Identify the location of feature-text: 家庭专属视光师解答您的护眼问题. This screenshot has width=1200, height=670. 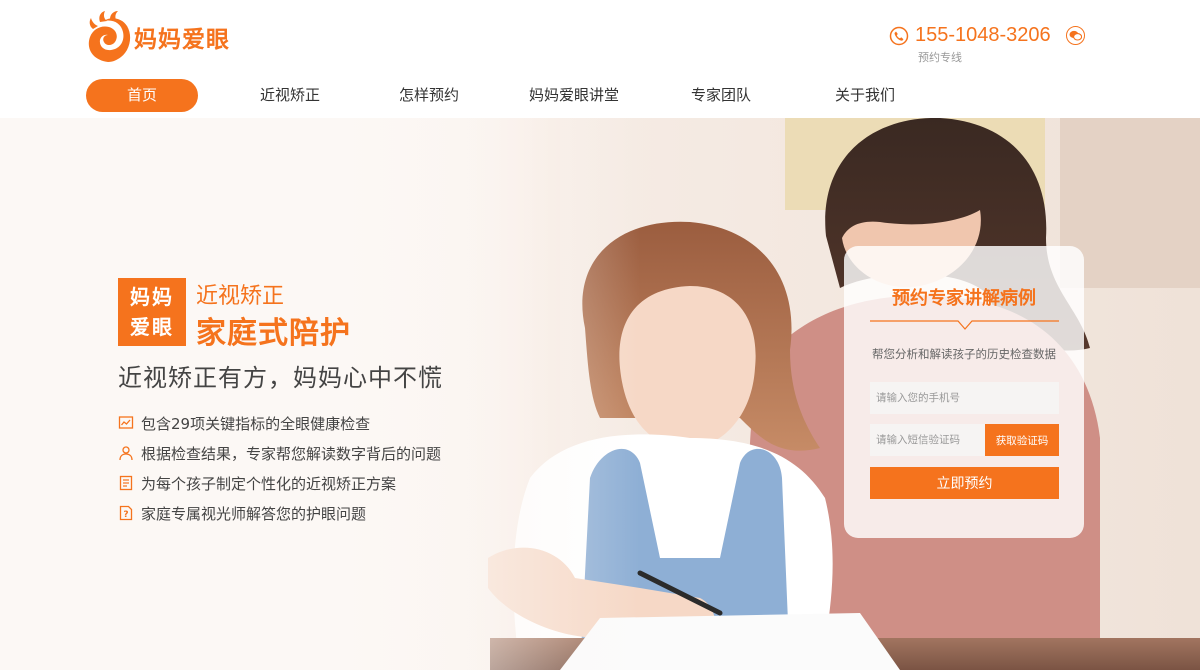
(254, 513).